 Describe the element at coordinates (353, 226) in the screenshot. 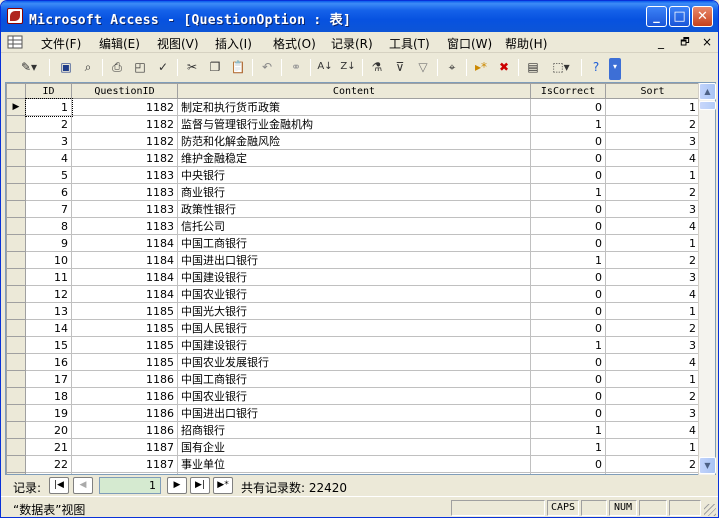

I see `table-row: 8 1183 信托公司 0 4` at that location.